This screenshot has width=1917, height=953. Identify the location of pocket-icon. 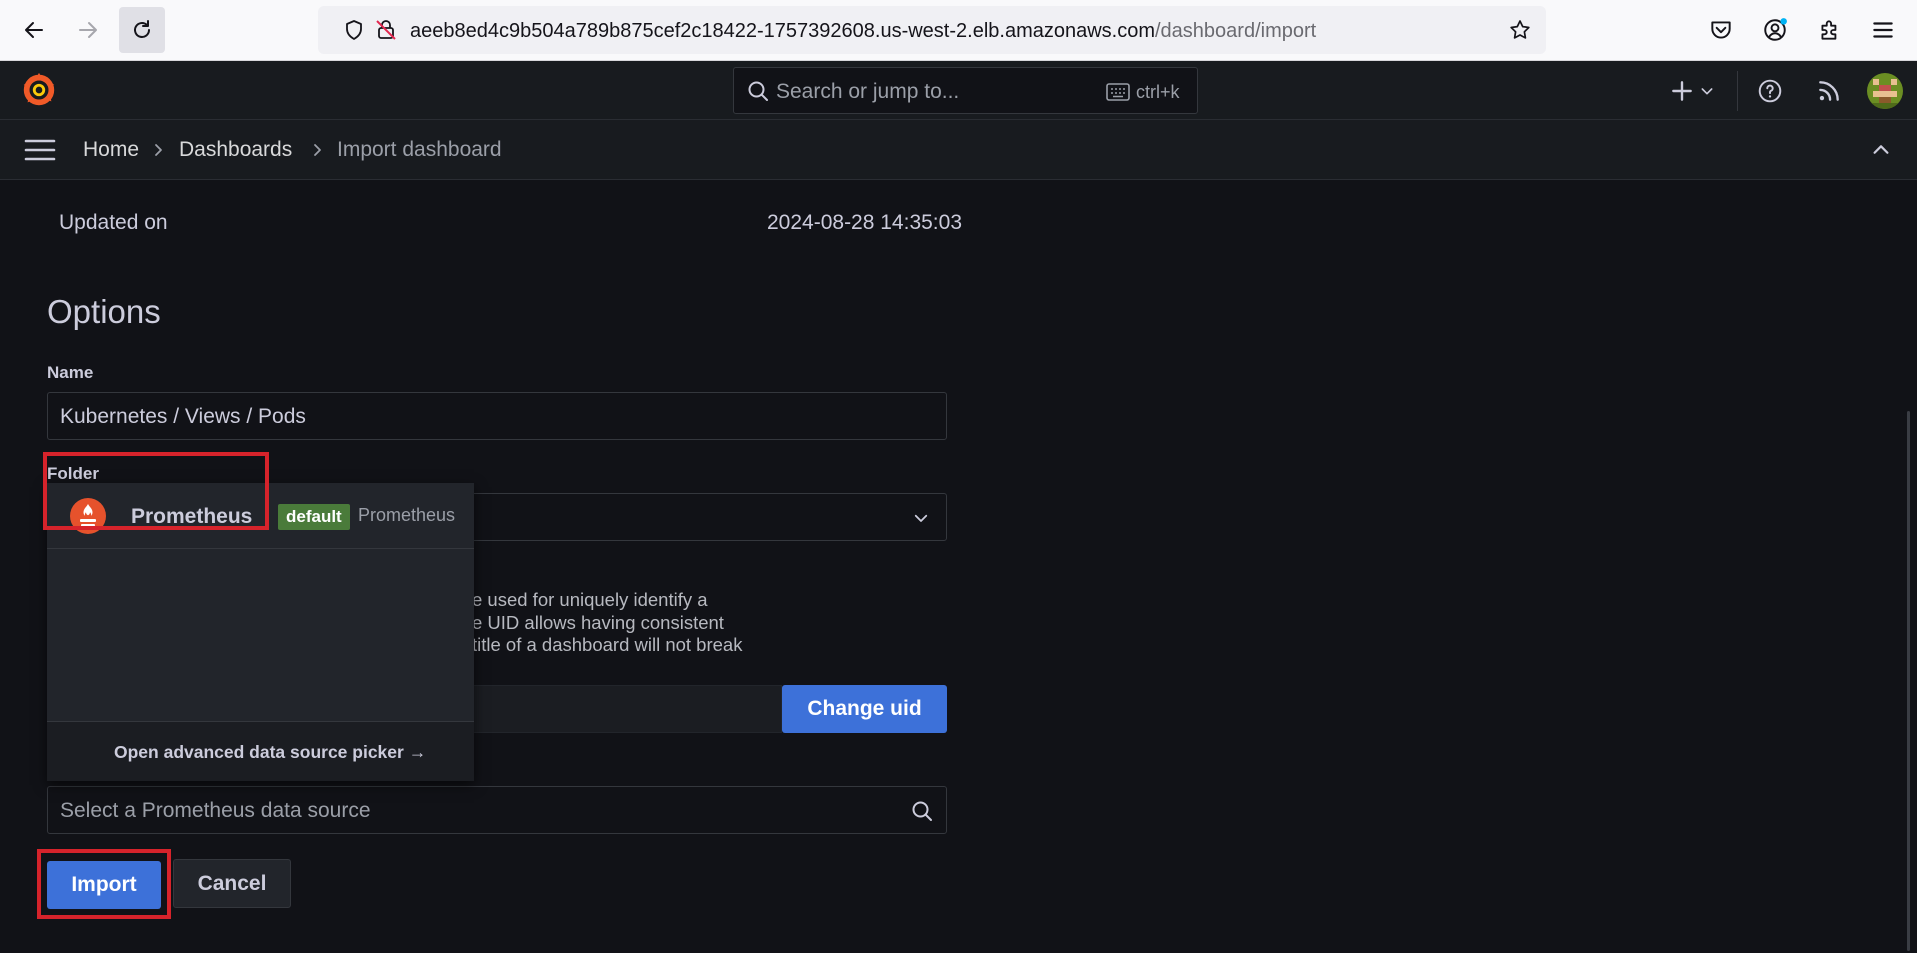
(1721, 30).